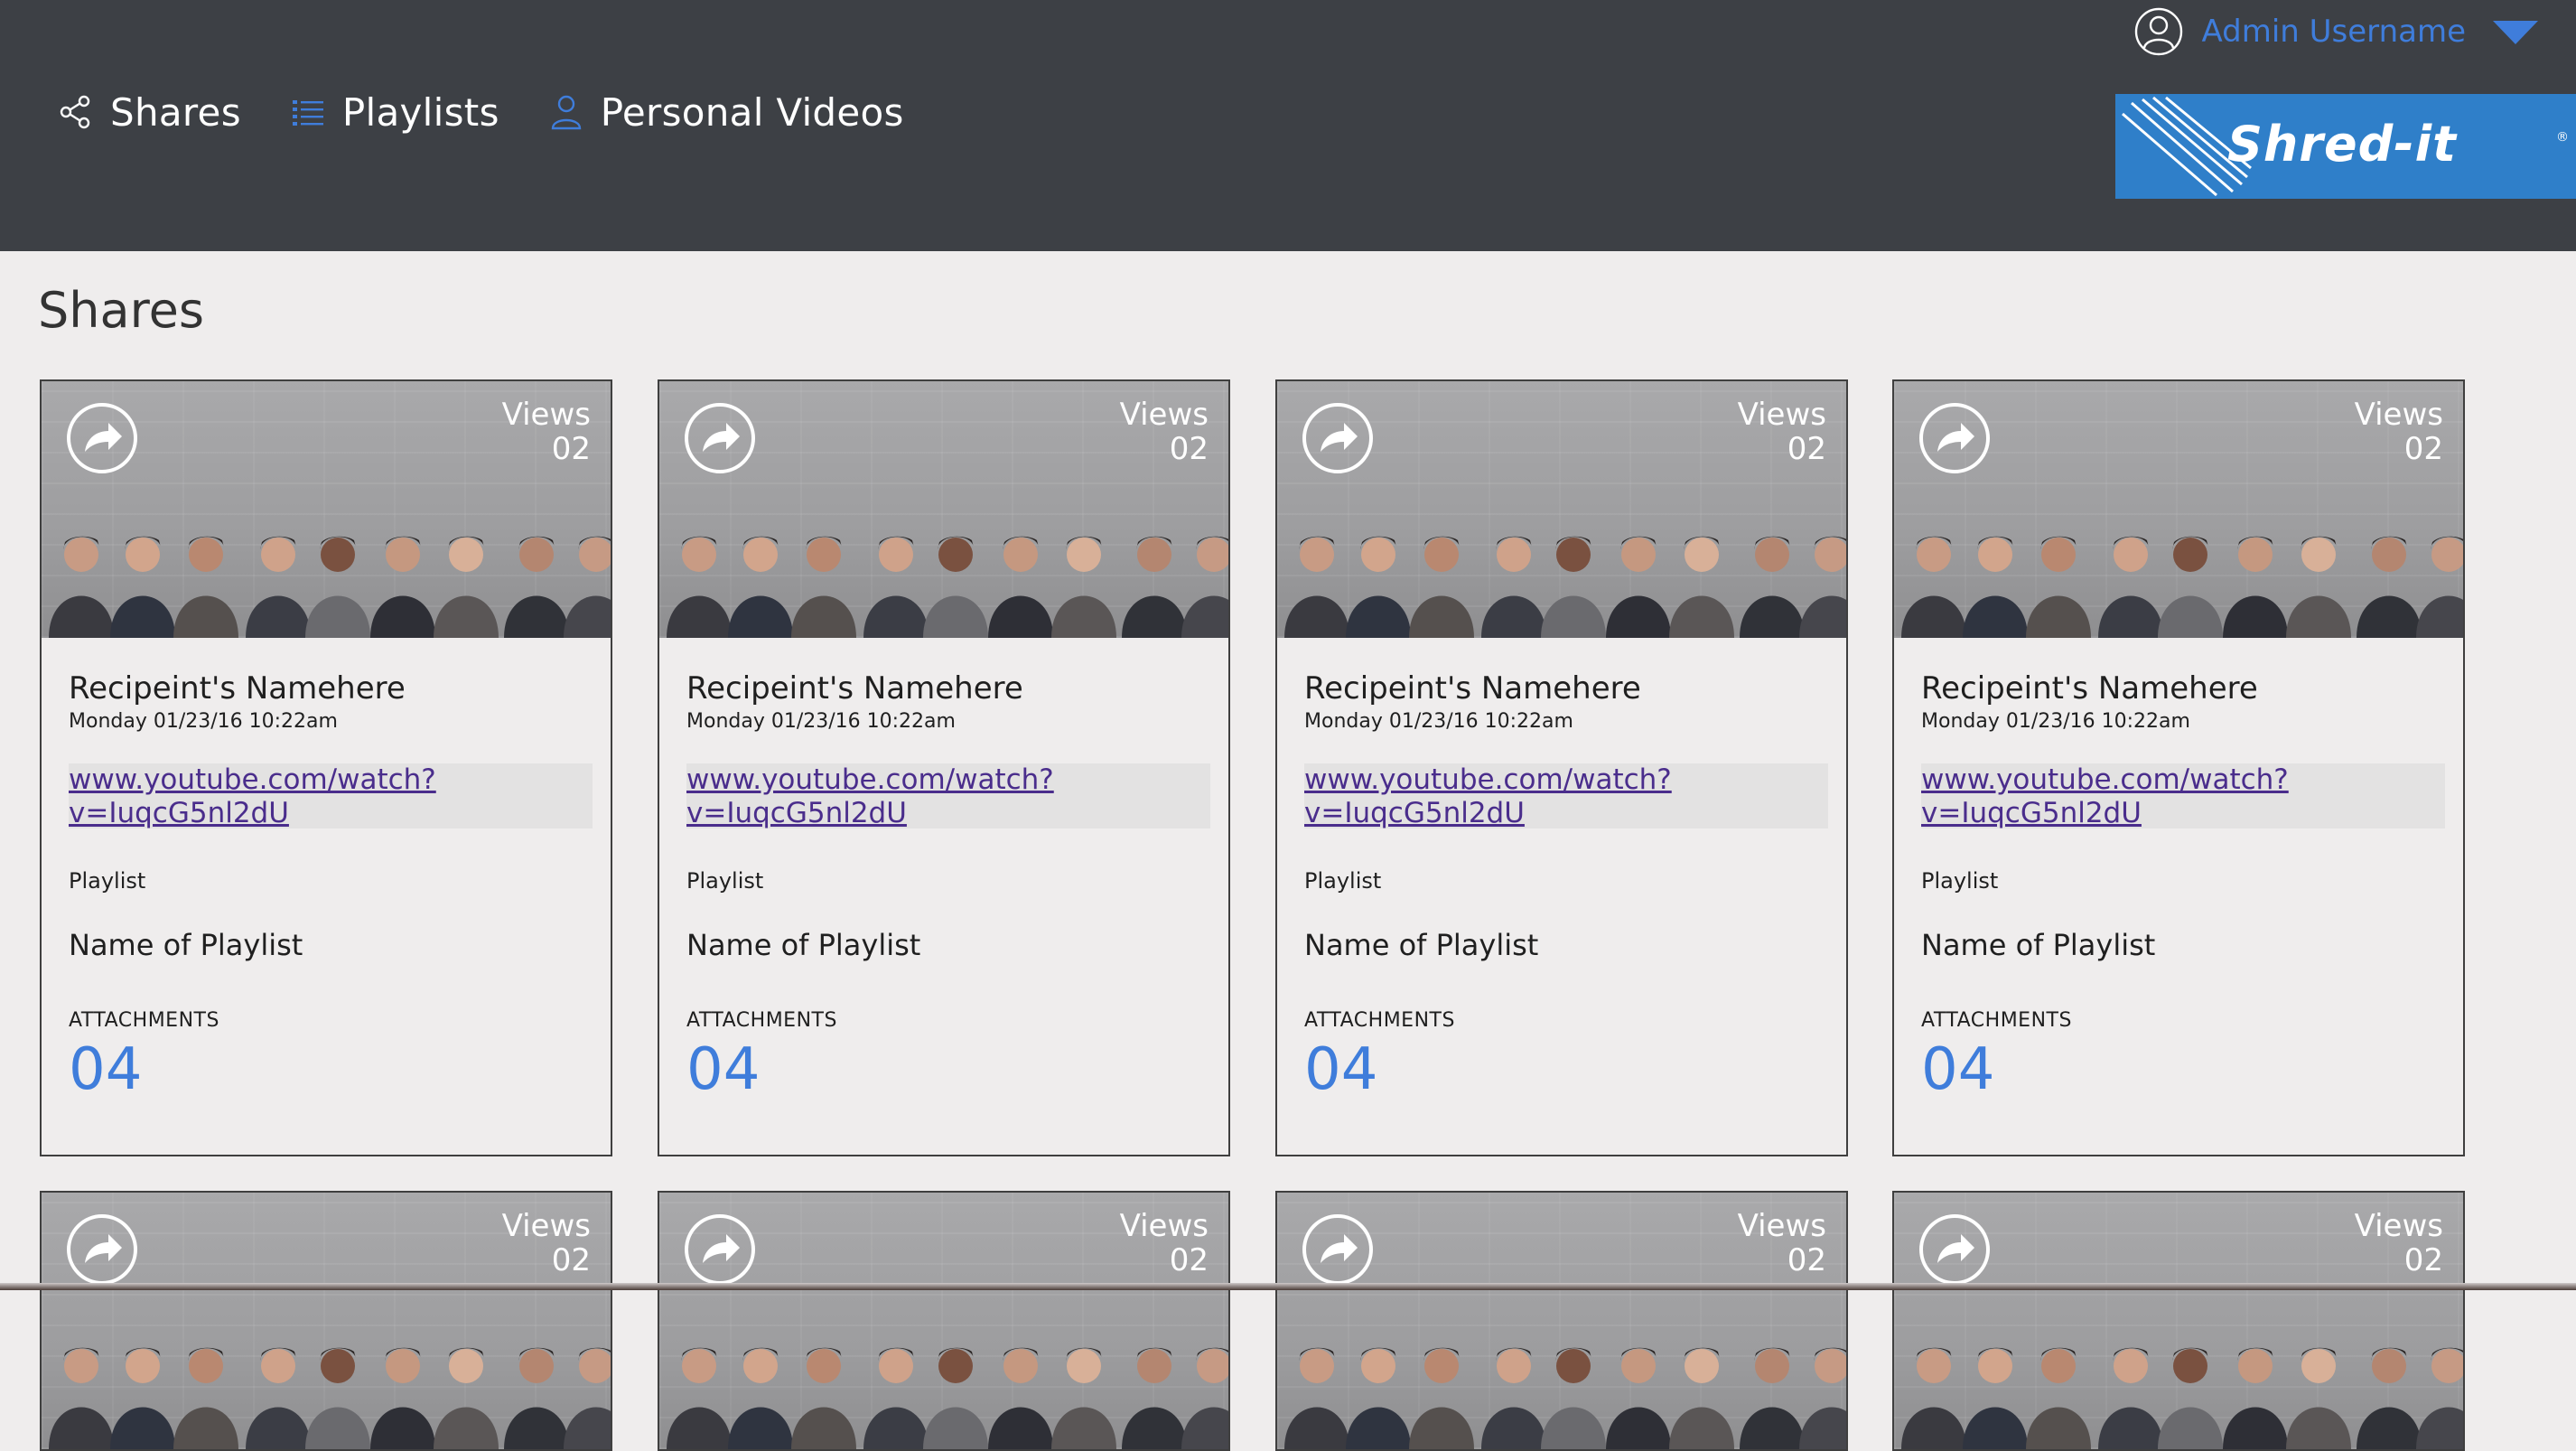  Describe the element at coordinates (506, 112) in the screenshot. I see `main-nav: Shares Playlists Personal Videos` at that location.